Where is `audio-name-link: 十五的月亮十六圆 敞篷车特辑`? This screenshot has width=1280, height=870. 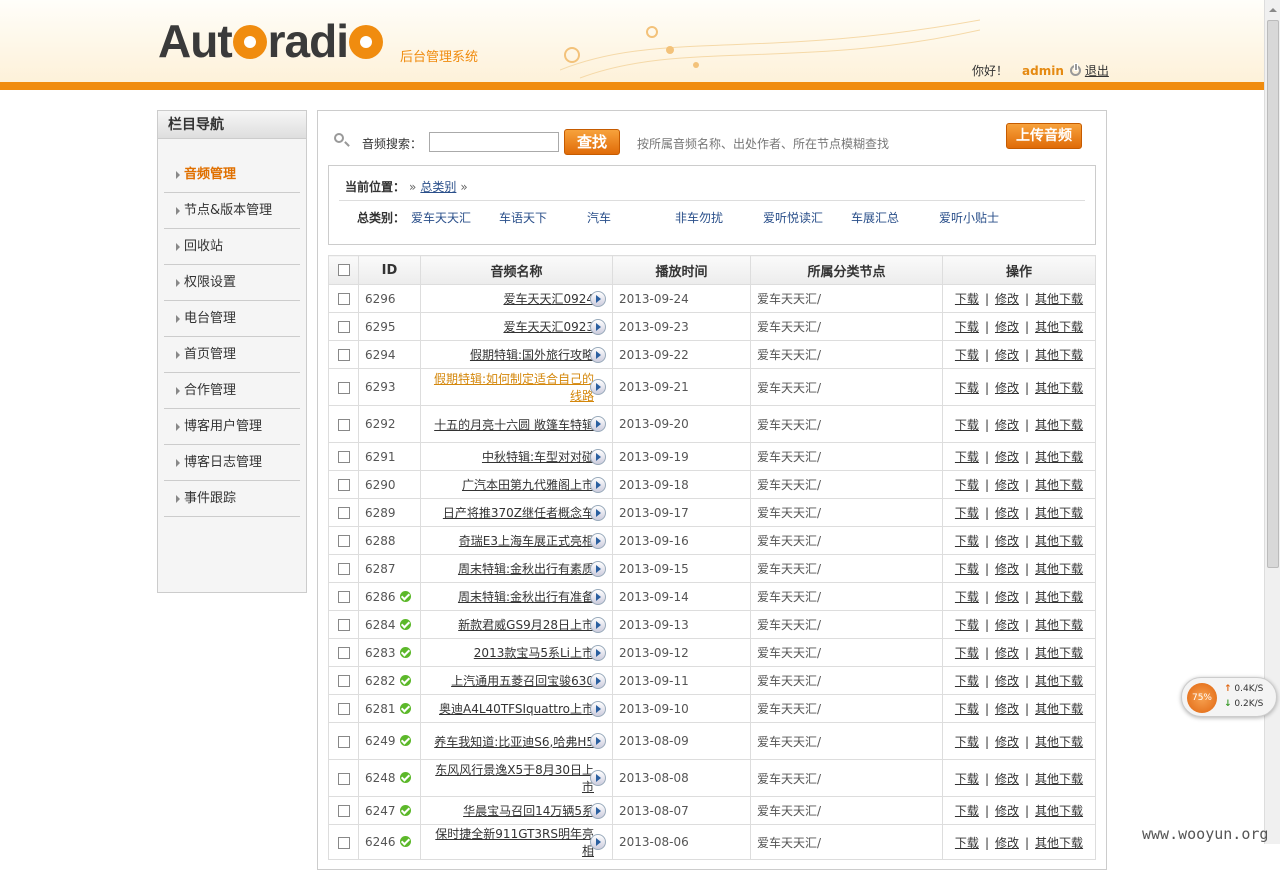 audio-name-link: 十五的月亮十六圆 敞篷车特辑 is located at coordinates (514, 425).